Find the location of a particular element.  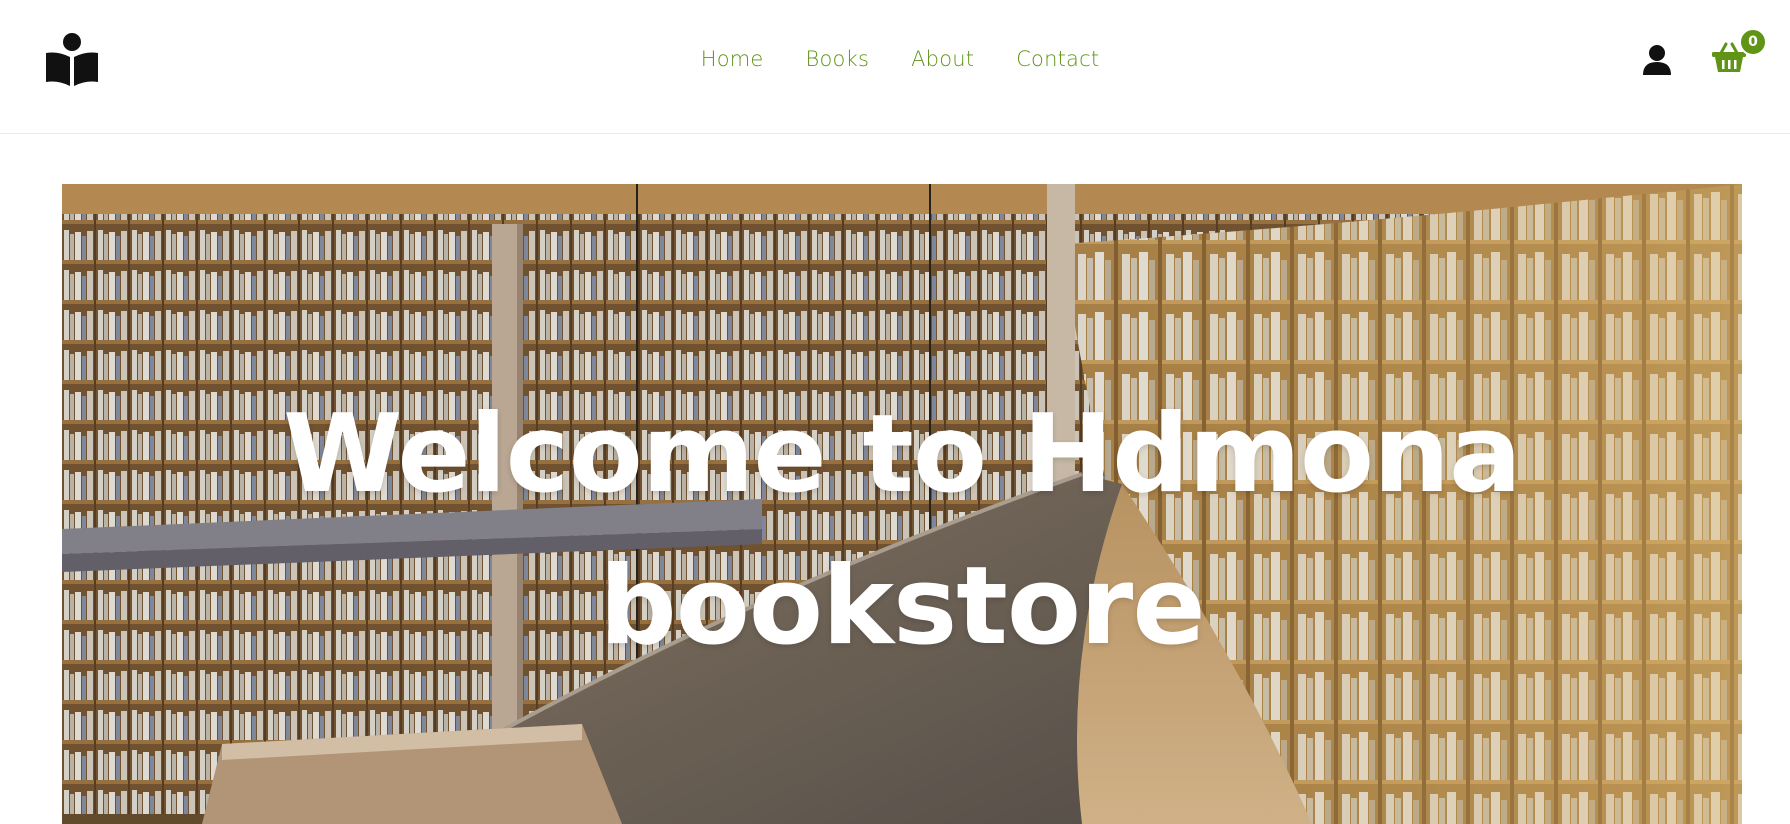

nav-home: Home is located at coordinates (732, 59).